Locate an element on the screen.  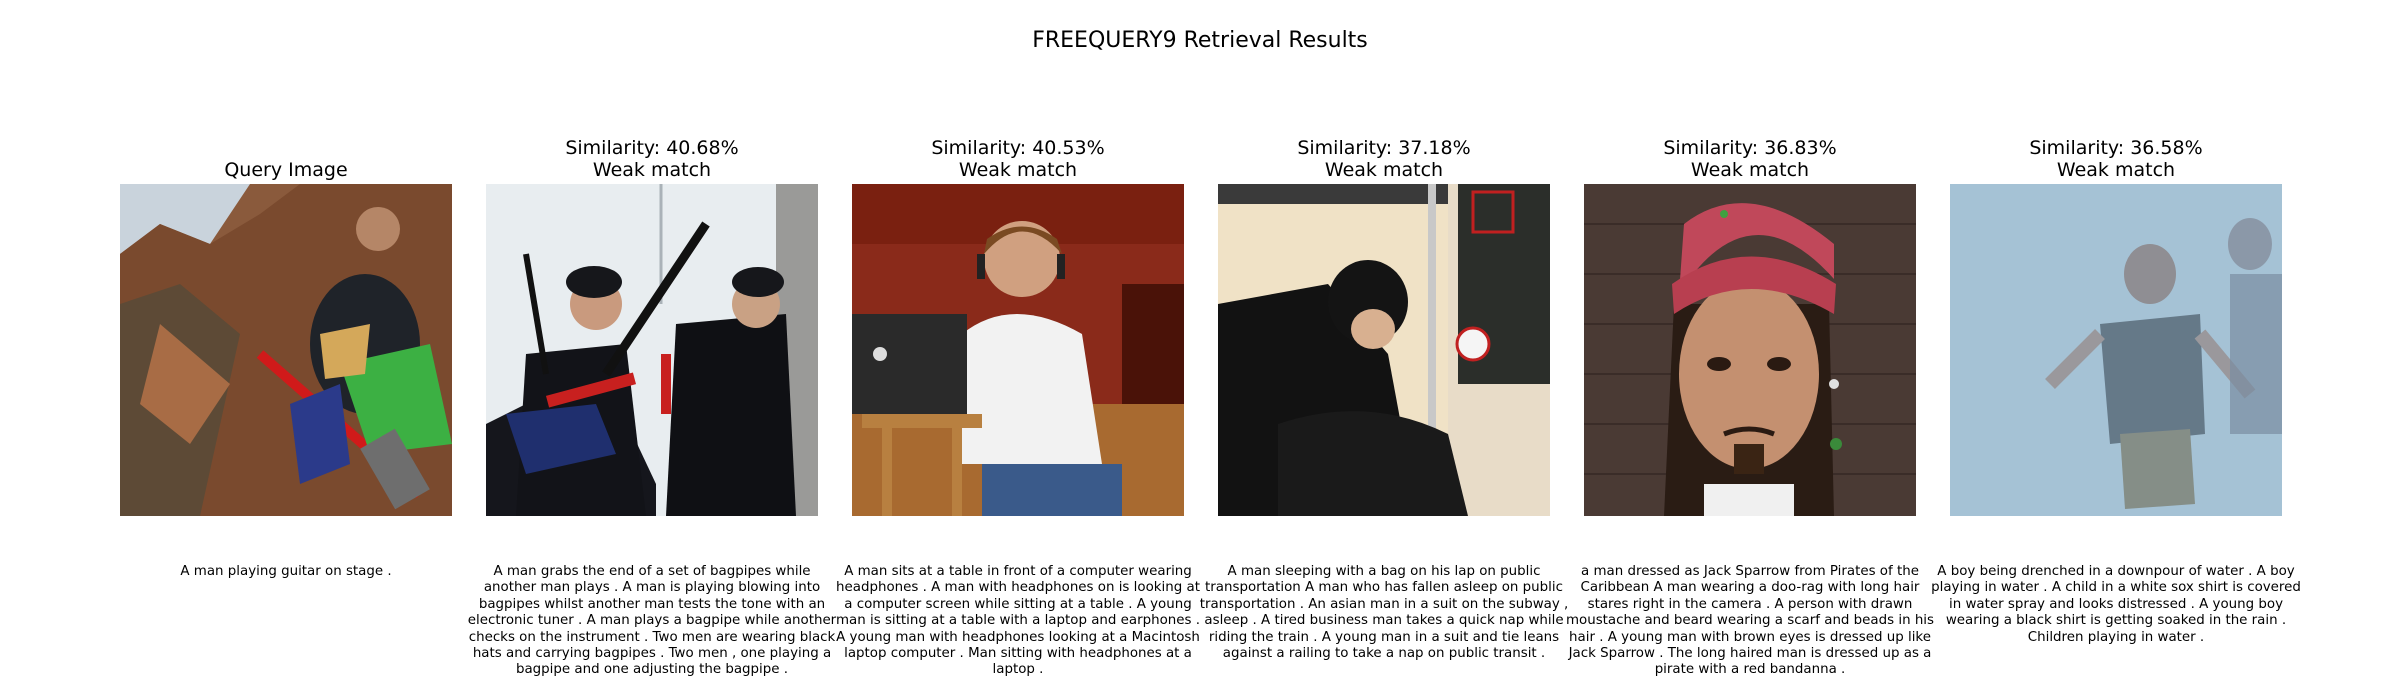
result-title: Similarity: 40.53% Weak match is located at coordinates (1018, 159).